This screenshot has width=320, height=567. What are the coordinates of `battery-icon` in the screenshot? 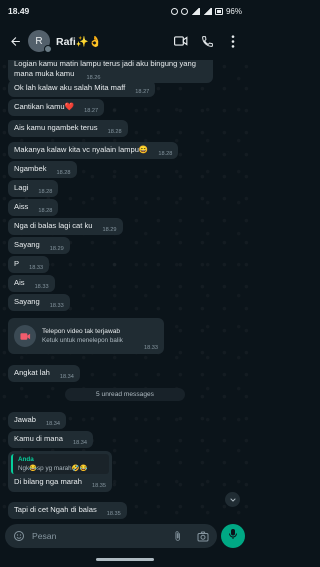 It's located at (218, 11).